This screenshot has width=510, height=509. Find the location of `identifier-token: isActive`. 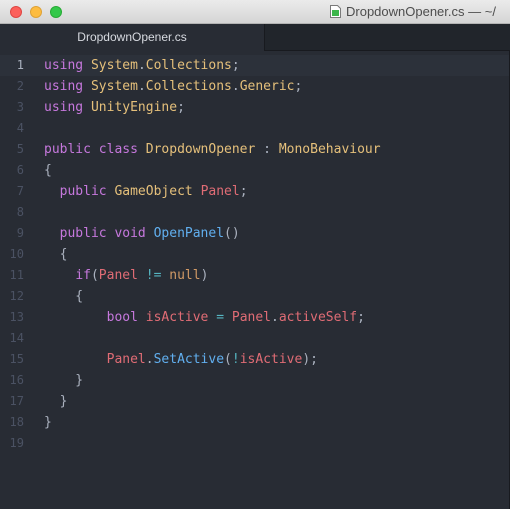

identifier-token: isActive is located at coordinates (177, 317).